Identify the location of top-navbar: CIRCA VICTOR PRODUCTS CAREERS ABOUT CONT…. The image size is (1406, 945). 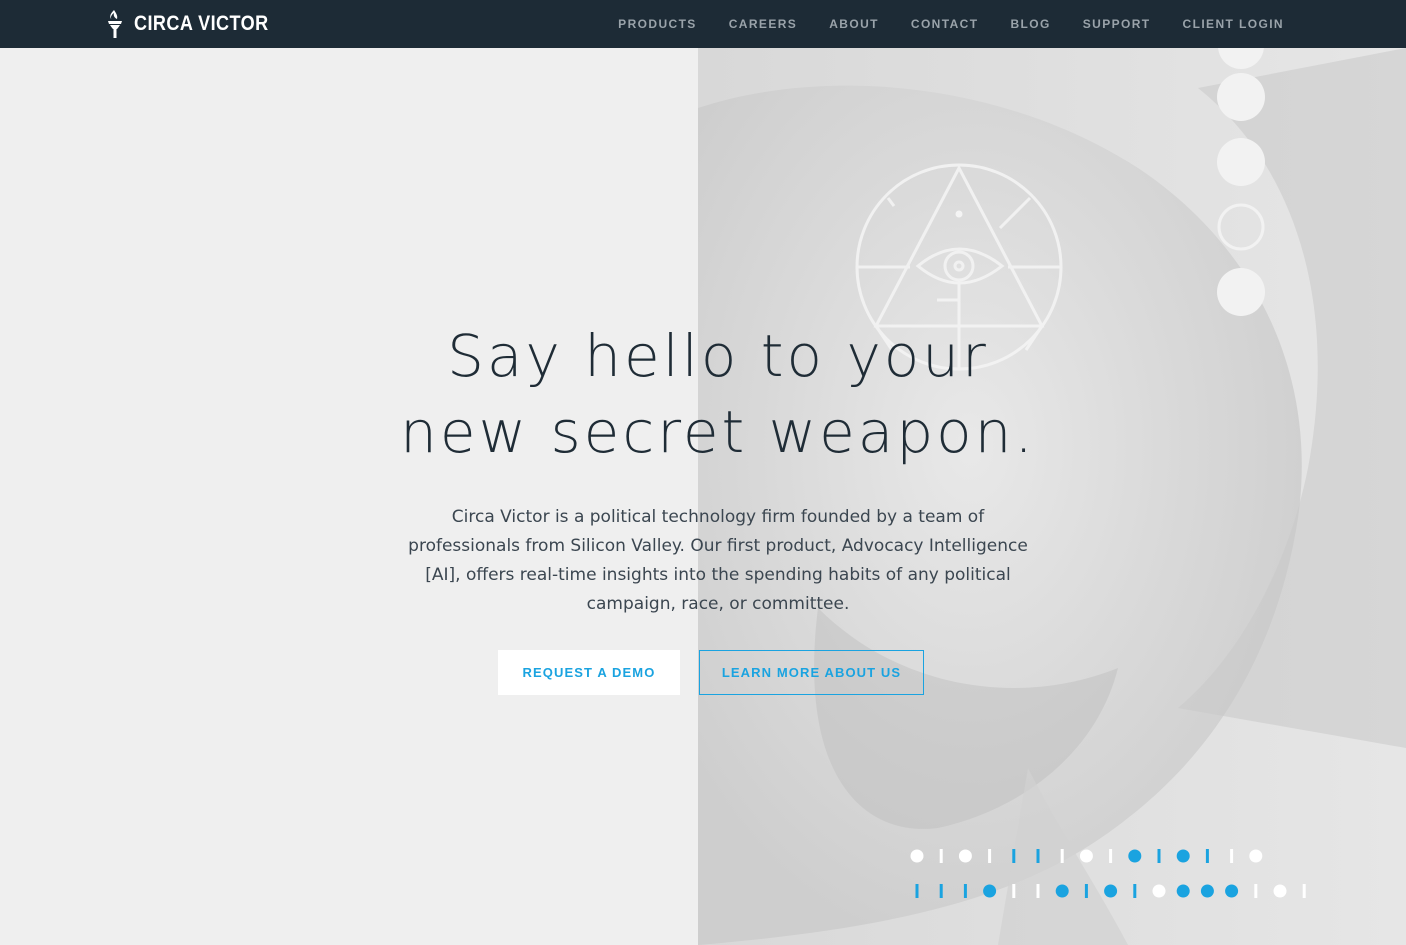
(703, 24).